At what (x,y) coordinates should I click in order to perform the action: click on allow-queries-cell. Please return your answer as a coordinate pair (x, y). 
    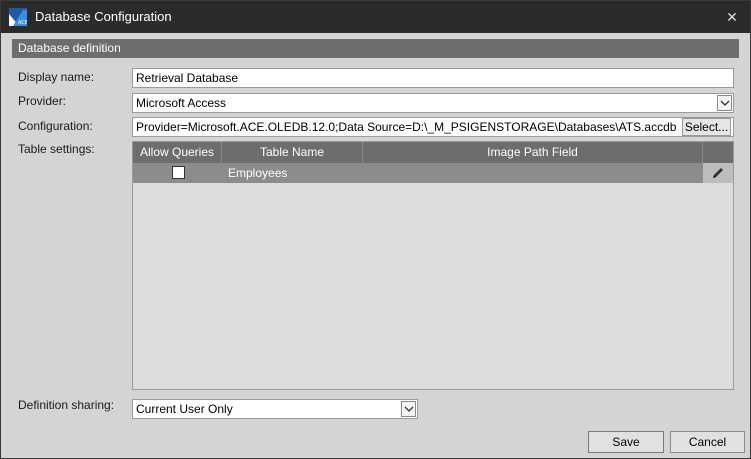
    Looking at the image, I should click on (177, 173).